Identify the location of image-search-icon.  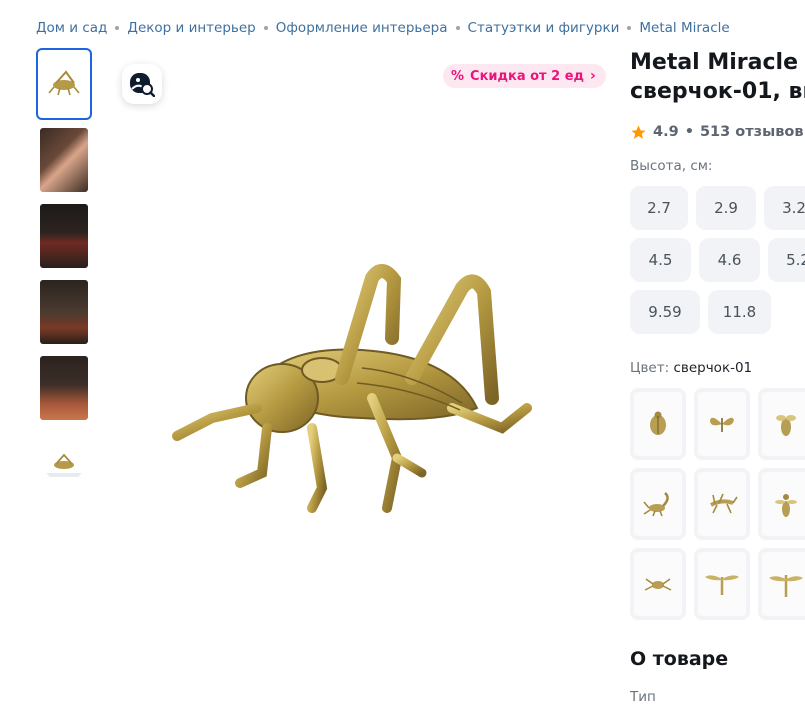
(142, 85).